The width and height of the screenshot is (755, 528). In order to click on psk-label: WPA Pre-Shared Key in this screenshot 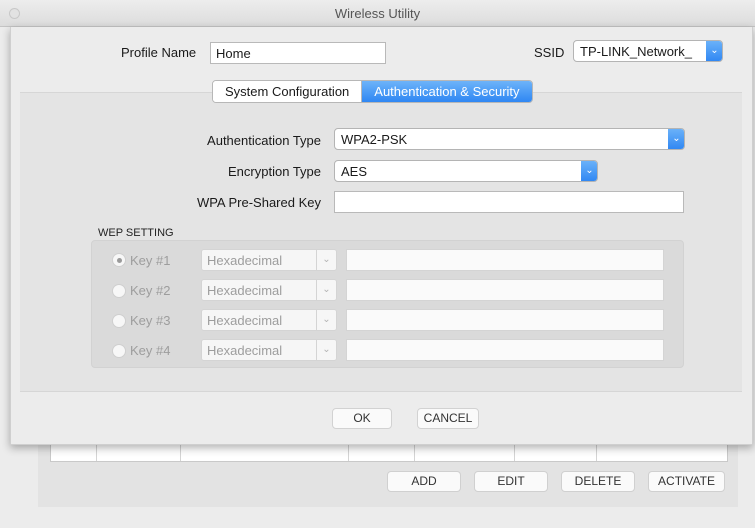, I will do `click(258, 202)`.